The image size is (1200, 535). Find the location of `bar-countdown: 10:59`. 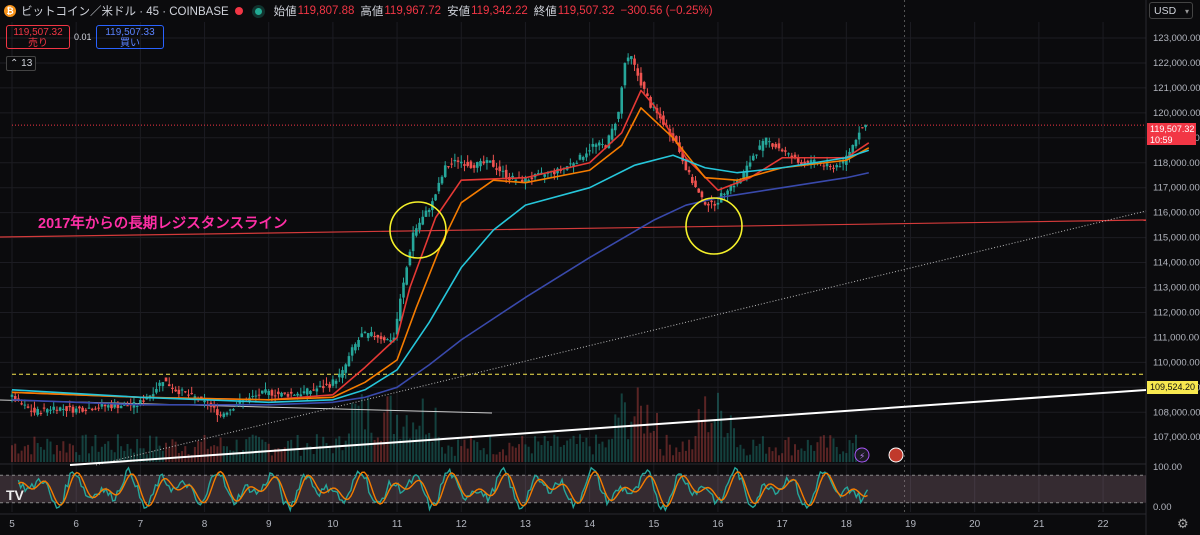

bar-countdown: 10:59 is located at coordinates (1161, 140).